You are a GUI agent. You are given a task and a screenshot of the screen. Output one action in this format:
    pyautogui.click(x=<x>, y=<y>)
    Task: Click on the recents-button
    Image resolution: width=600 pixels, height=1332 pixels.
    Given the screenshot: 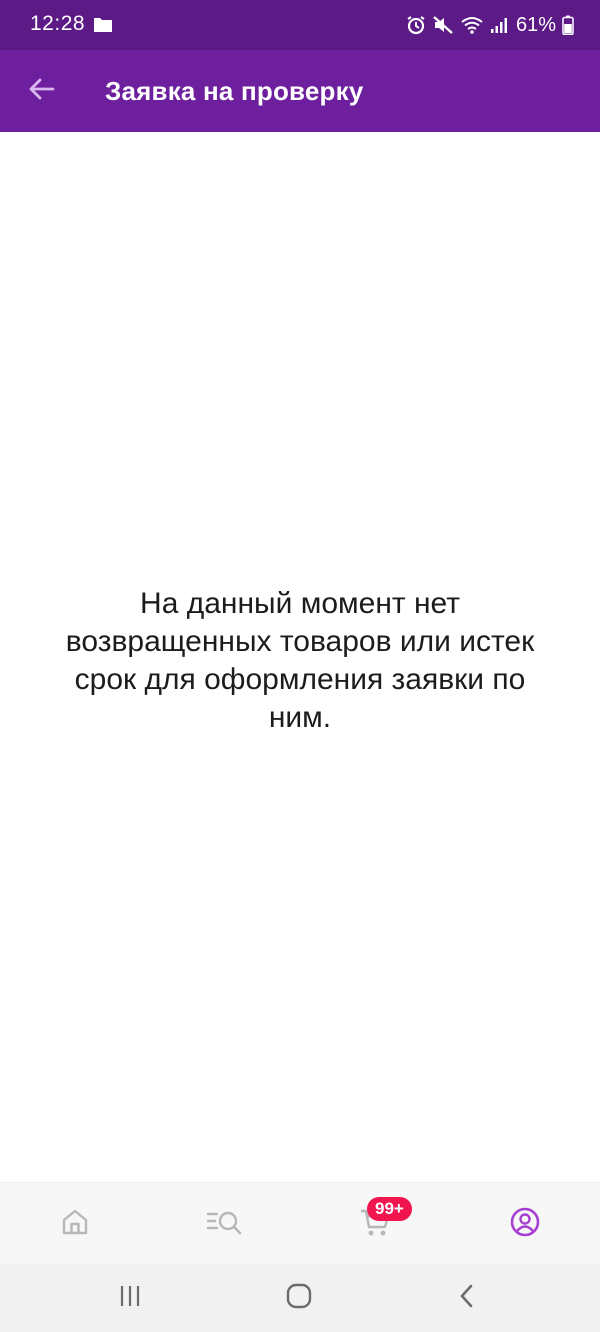 What is the action you would take?
    pyautogui.click(x=130, y=1298)
    